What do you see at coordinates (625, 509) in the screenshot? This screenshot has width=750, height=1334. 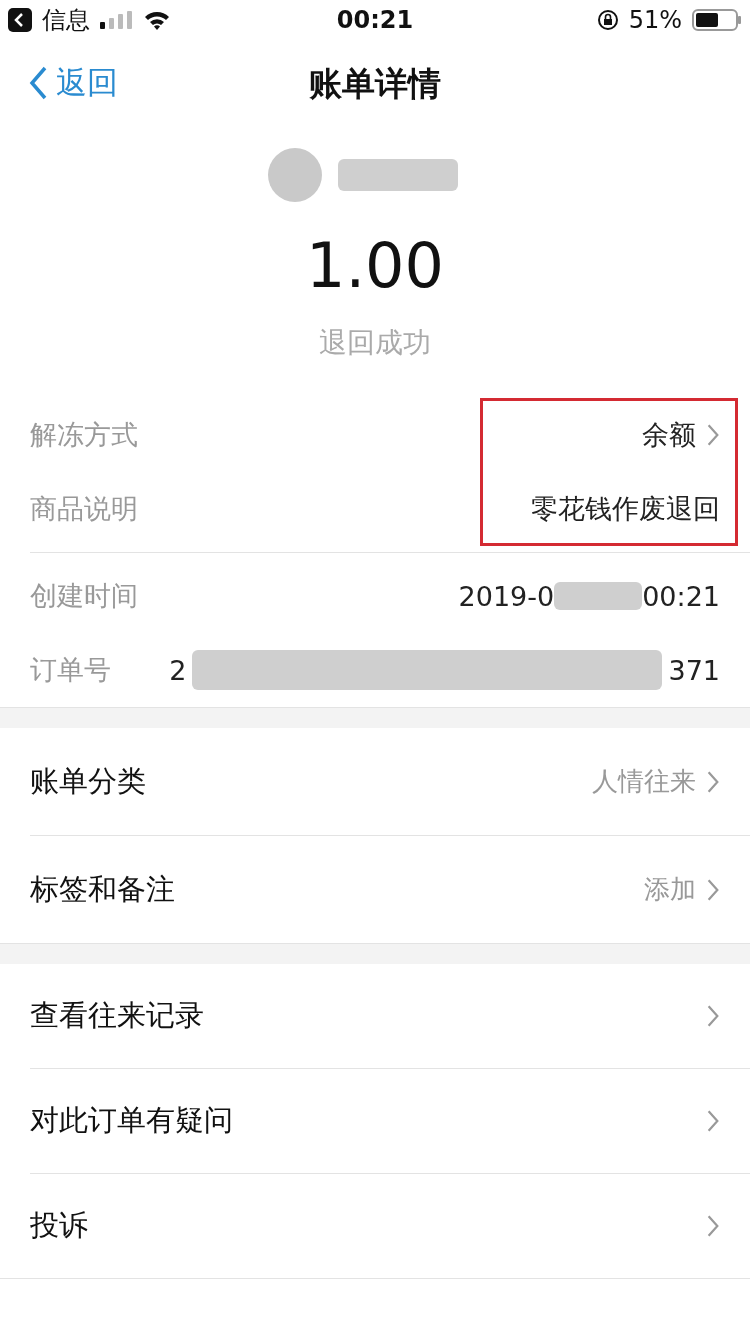 I see `detail-value: 零花钱作废退回` at bounding box center [625, 509].